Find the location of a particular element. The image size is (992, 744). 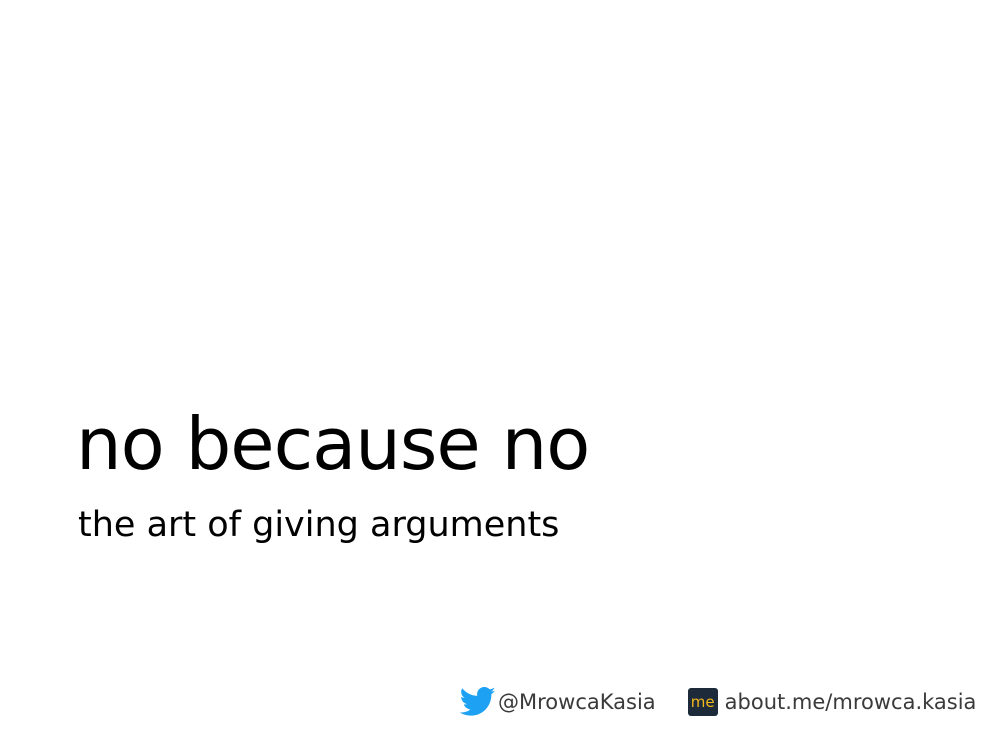

about-me-url: about.me/mrowca.kasia is located at coordinates (850, 702).